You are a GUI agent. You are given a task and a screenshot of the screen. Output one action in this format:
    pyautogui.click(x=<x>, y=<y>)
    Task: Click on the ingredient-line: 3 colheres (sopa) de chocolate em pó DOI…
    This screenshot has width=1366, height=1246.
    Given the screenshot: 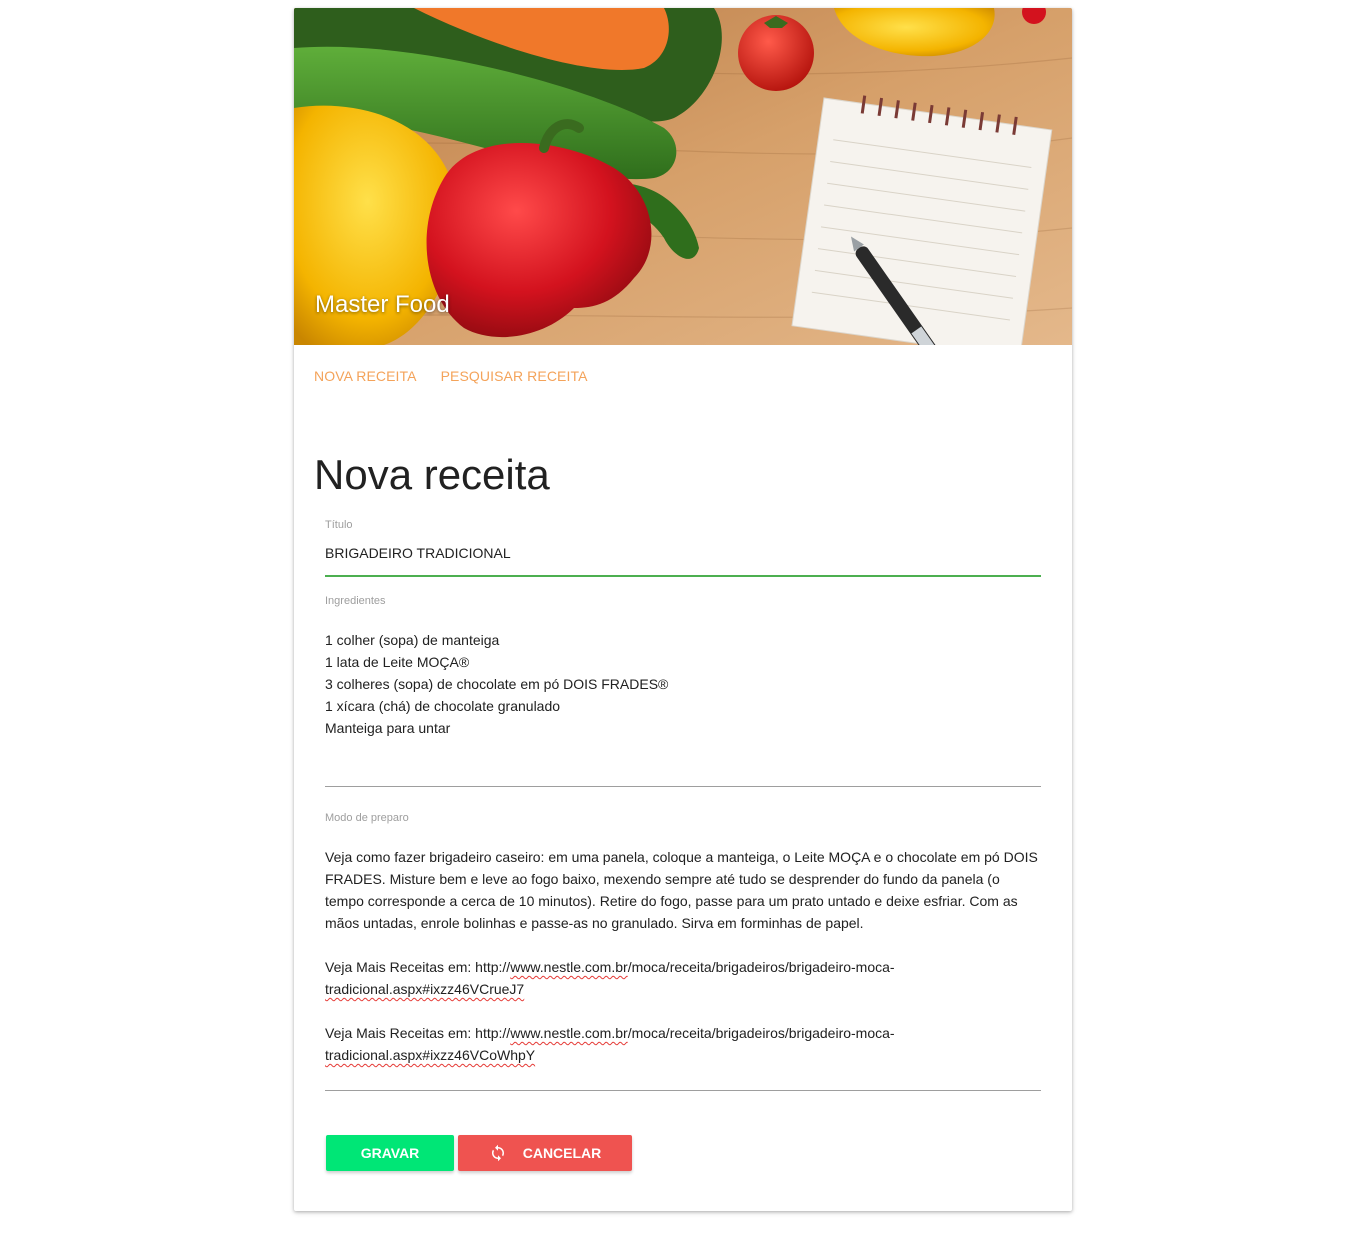 What is the action you would take?
    pyautogui.click(x=497, y=684)
    